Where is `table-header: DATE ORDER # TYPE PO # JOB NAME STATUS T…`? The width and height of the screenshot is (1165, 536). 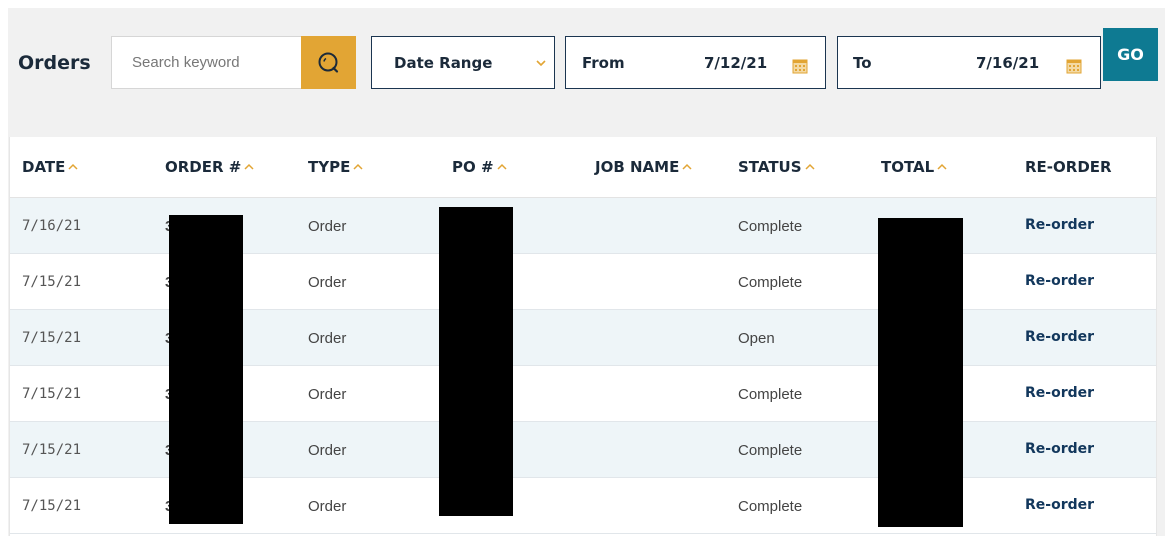
table-header: DATE ORDER # TYPE PO # JOB NAME STATUS T… is located at coordinates (583, 167).